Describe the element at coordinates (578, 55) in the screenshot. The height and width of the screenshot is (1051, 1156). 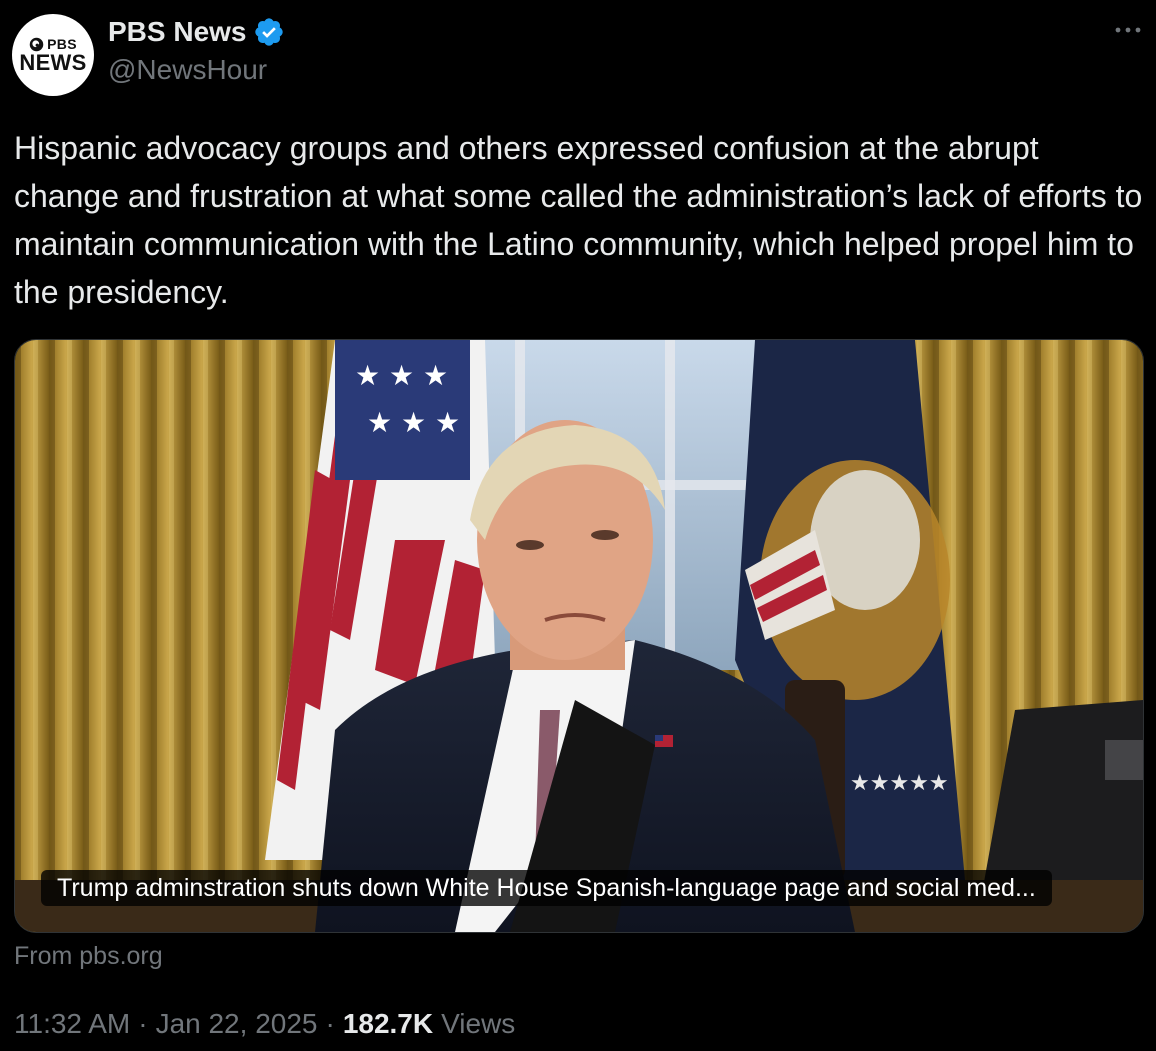
I see `tweet-header: PBS NEWS PBS News @NewsHour` at that location.